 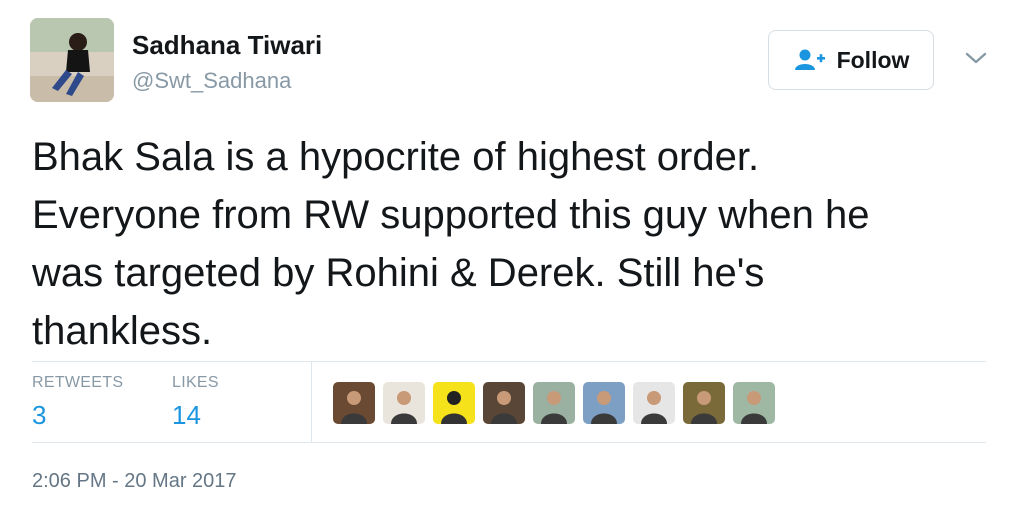 I want to click on stats-top-divider, so click(x=509, y=361).